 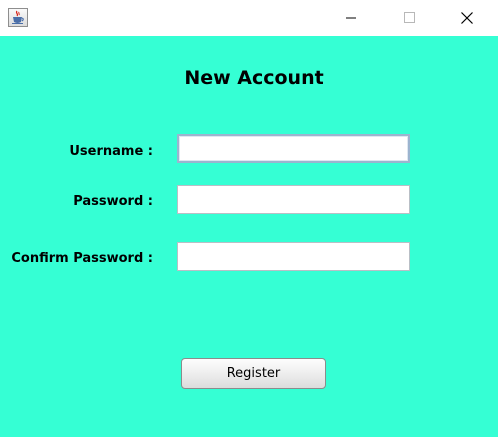 What do you see at coordinates (111, 151) in the screenshot?
I see `username-label: Username :` at bounding box center [111, 151].